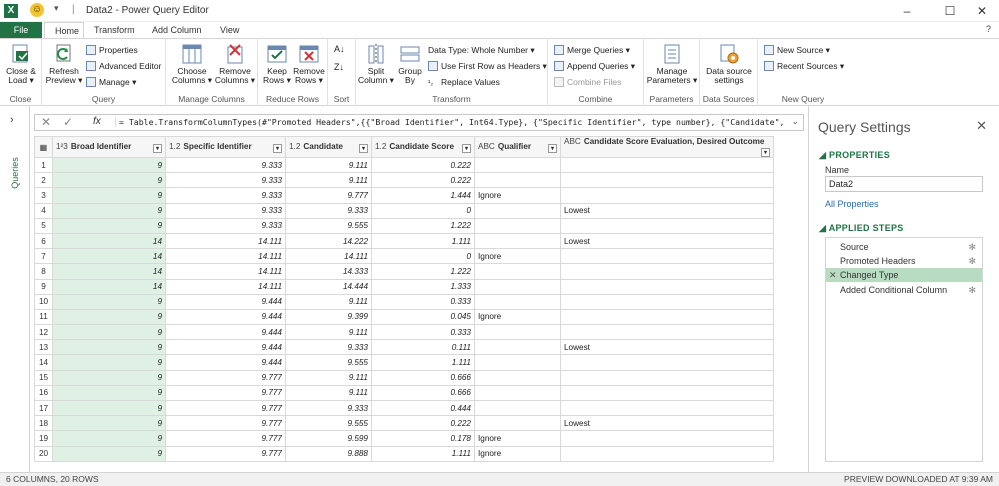  What do you see at coordinates (328, 256) in the screenshot?
I see `cell-candidate: 14.111` at bounding box center [328, 256].